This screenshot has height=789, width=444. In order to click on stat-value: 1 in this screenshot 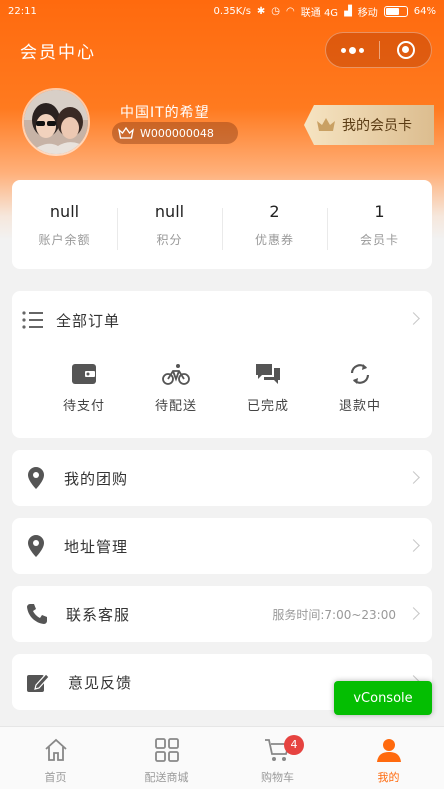, I will do `click(379, 211)`.